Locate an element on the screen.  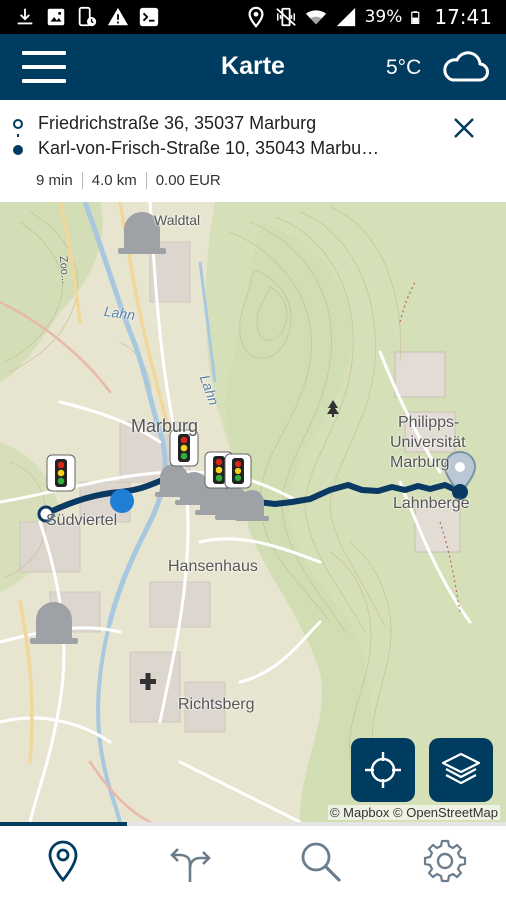
page-title: Karte is located at coordinates (253, 66).